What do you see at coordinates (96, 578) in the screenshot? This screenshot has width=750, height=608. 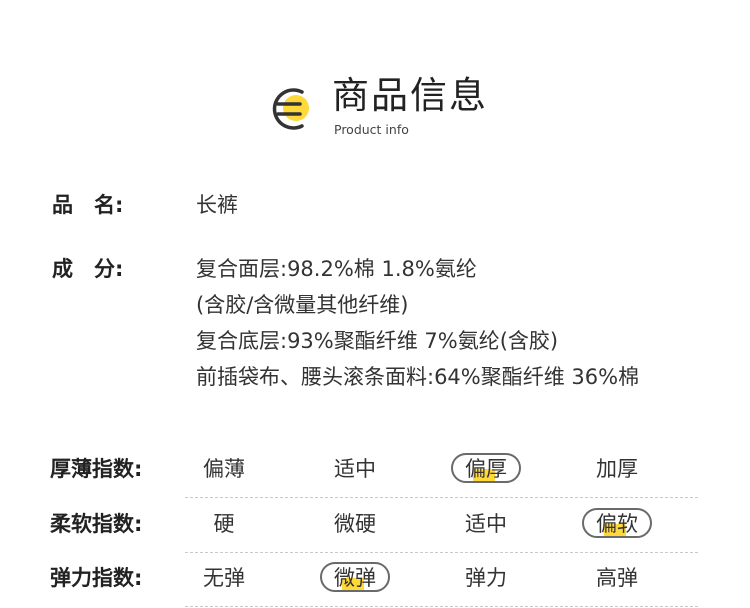 I see `elasticity-index-label: 弹力指数:` at bounding box center [96, 578].